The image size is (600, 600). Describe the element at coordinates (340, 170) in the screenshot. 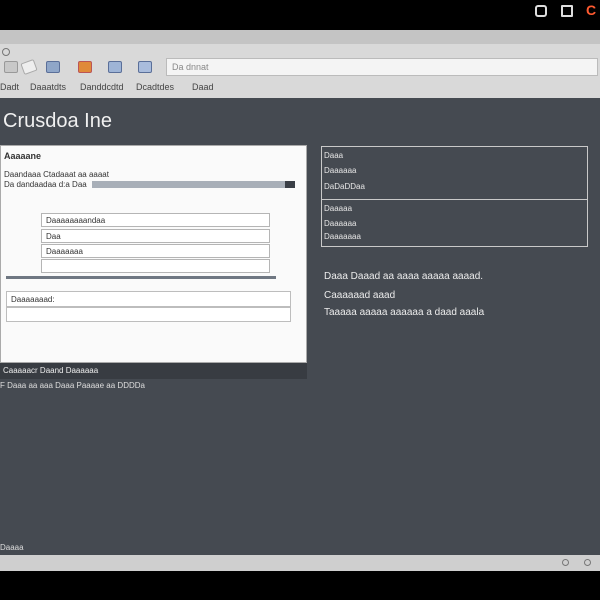

I see `info-box-1-line-2: Daaaaaa` at that location.